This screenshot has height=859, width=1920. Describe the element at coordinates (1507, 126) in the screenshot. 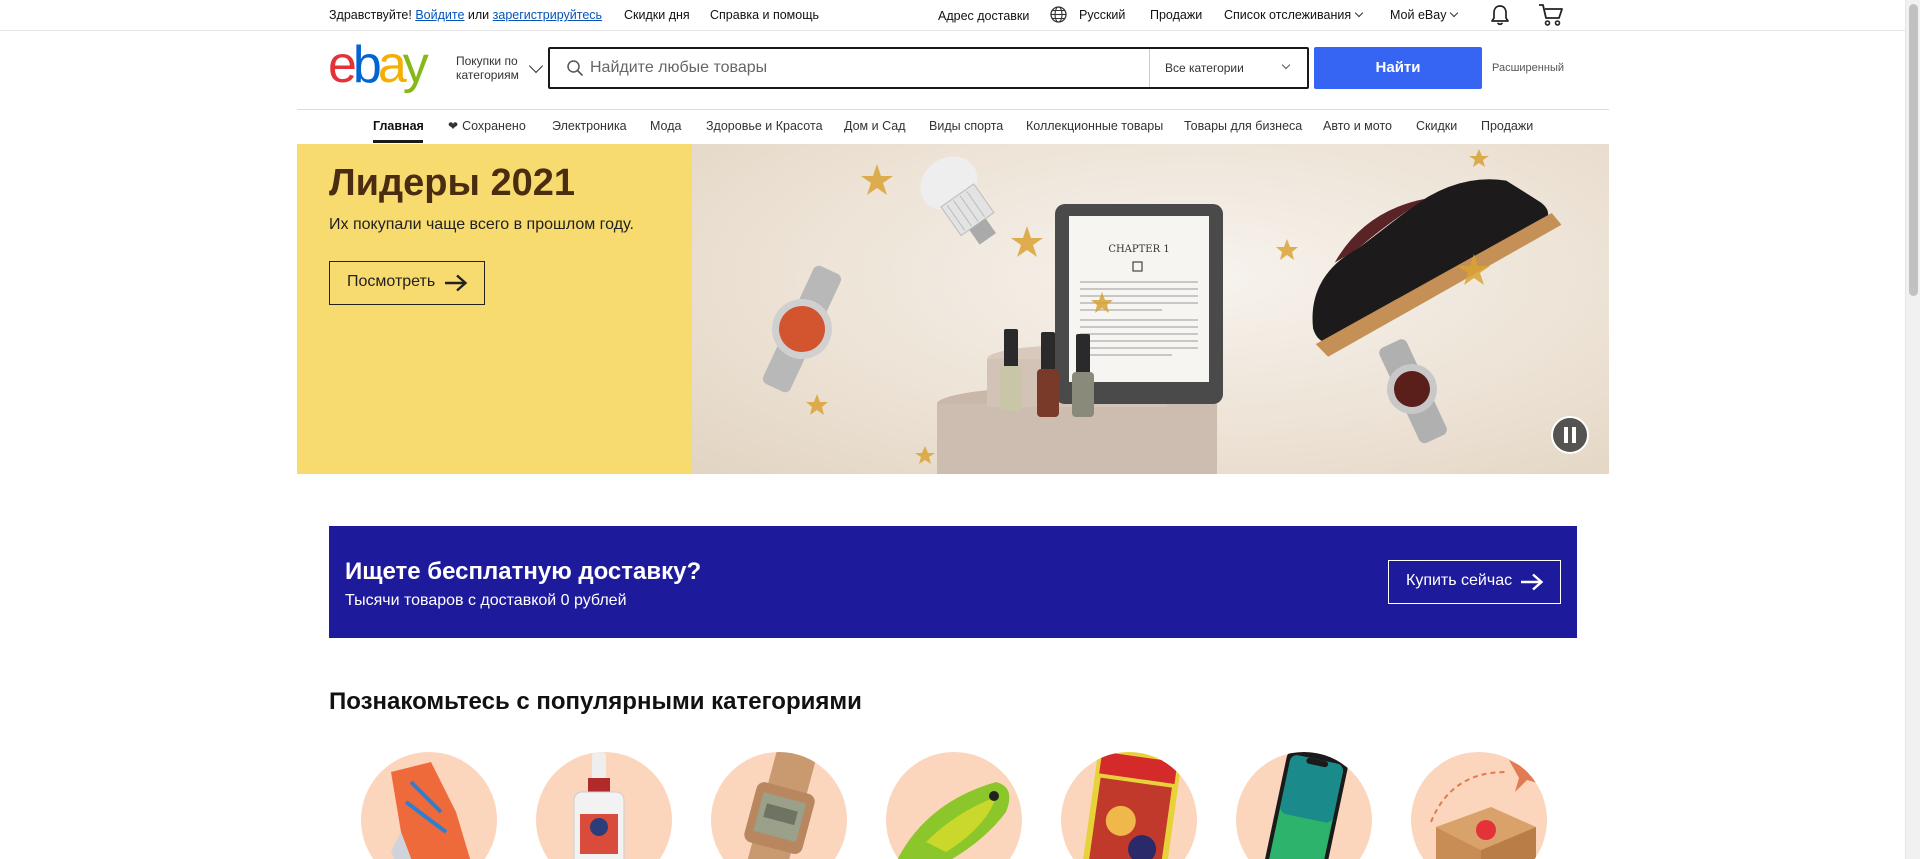

I see `nav-sell: Продажи` at that location.